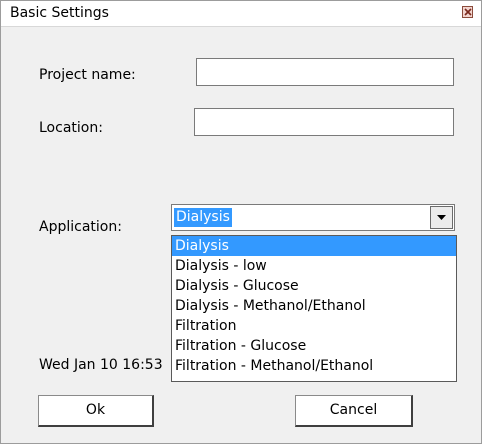  I want to click on close-icon, so click(468, 12).